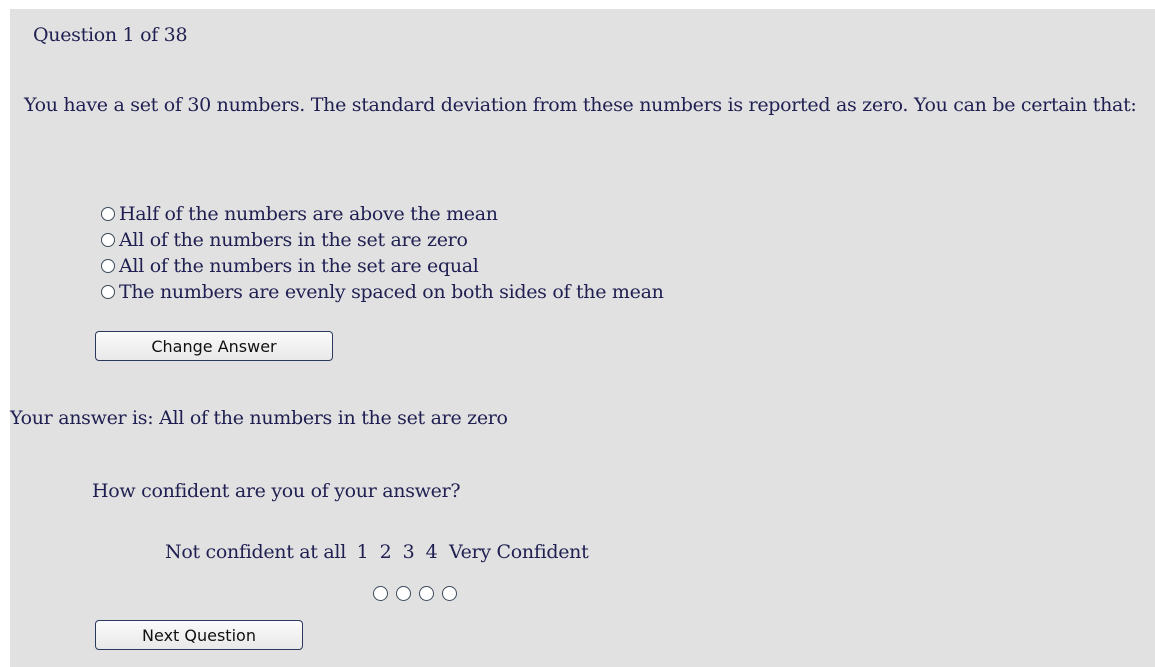  What do you see at coordinates (255, 552) in the screenshot?
I see `scale-low-label: Not confident at all` at bounding box center [255, 552].